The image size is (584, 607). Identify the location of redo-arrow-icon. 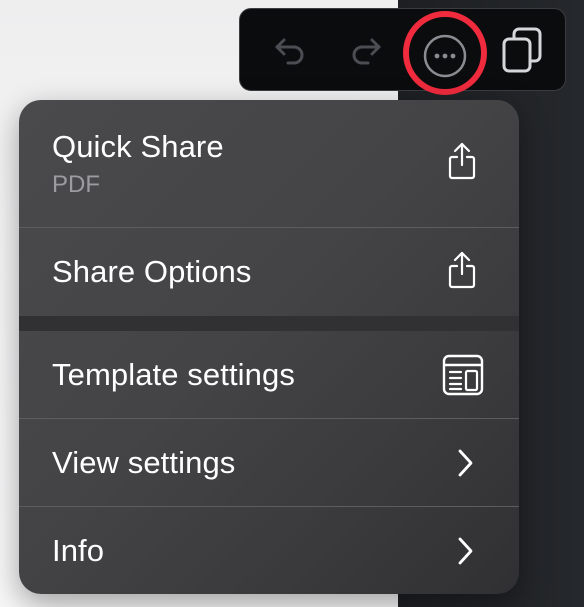
(366, 51).